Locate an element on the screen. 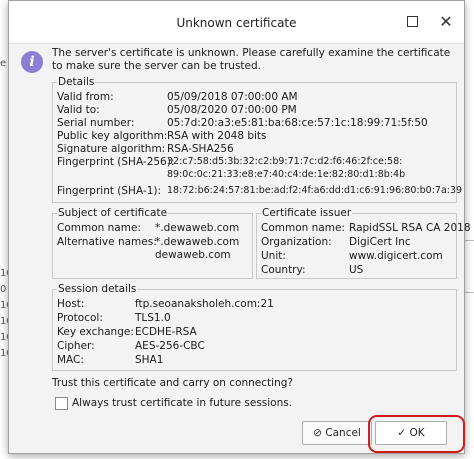 This screenshot has height=459, width=474. close-icon: ✕ is located at coordinates (446, 21).